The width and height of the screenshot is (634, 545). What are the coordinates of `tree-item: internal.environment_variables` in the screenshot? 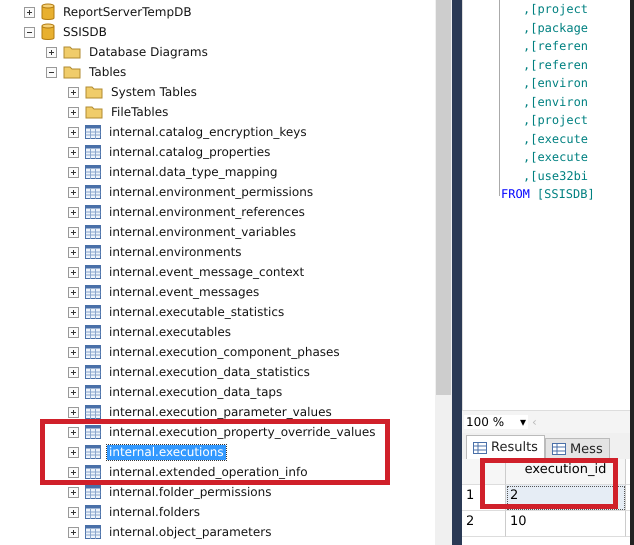 It's located at (202, 232).